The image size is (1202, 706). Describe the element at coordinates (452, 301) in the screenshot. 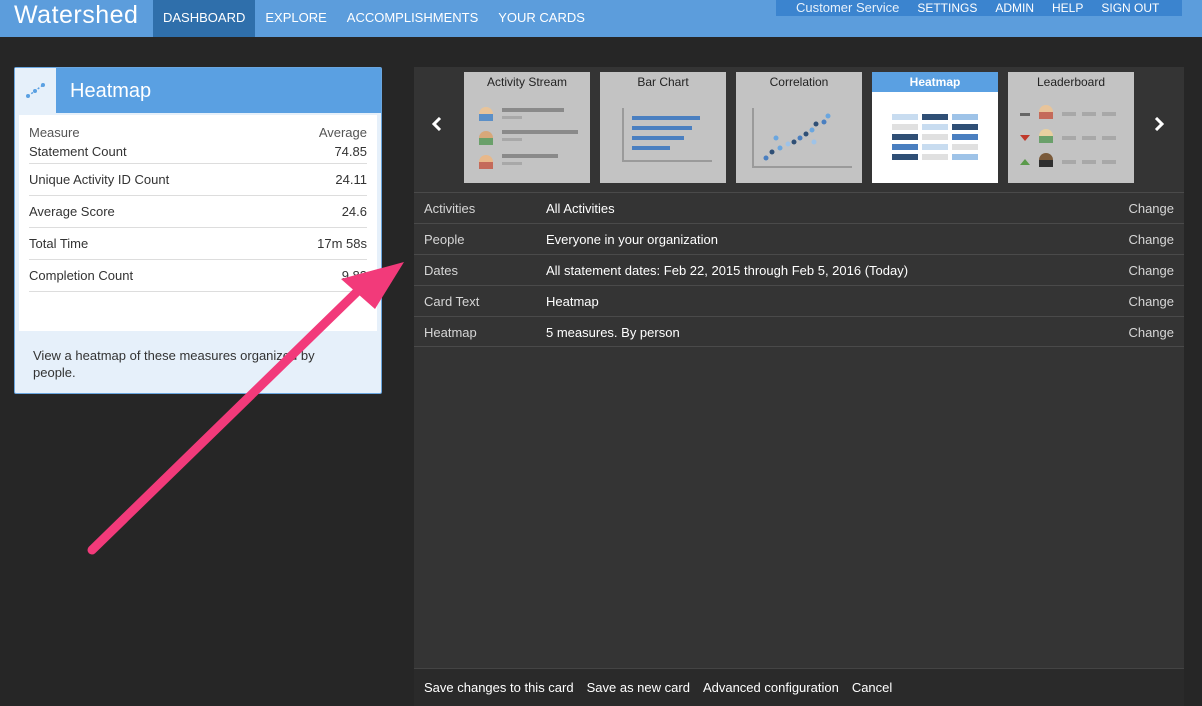

I see `setting-label: Card Text` at that location.